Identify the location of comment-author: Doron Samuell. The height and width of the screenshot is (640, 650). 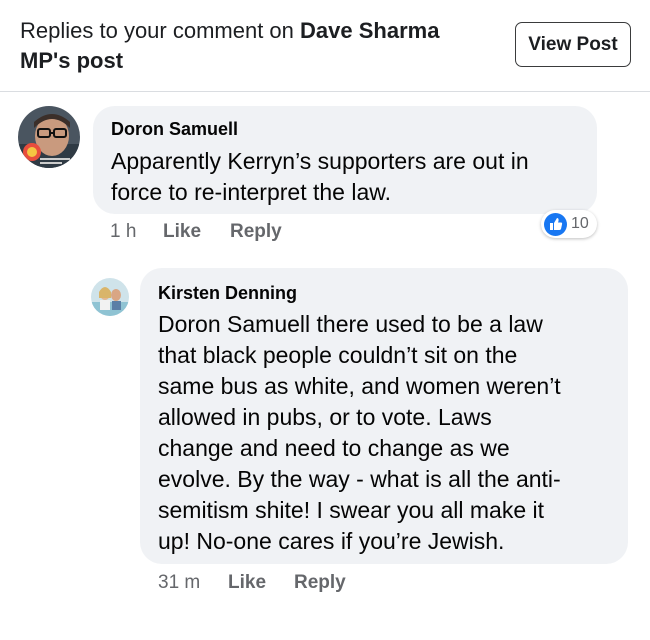
(174, 129).